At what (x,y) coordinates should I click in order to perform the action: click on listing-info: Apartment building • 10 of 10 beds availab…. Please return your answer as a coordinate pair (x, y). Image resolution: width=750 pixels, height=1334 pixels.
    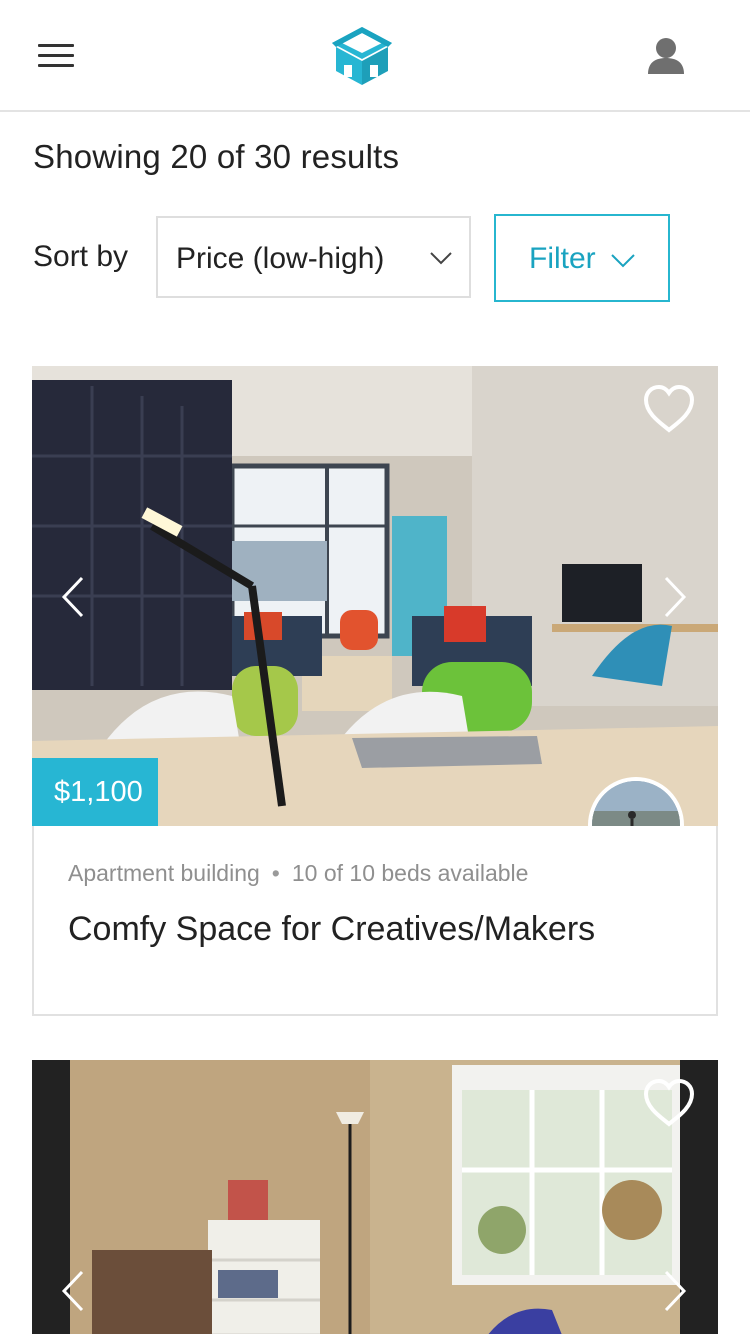
    Looking at the image, I should click on (375, 921).